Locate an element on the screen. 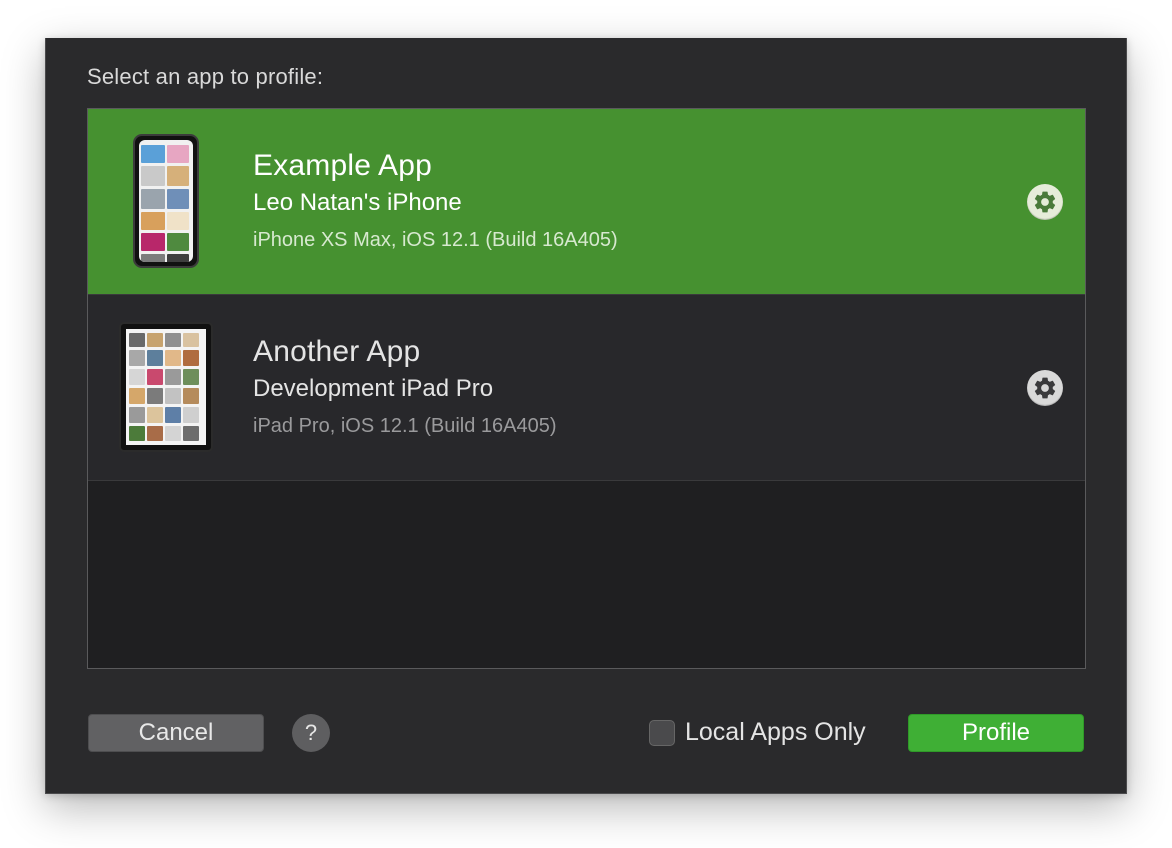  cancel-button: Cancel is located at coordinates (176, 733).